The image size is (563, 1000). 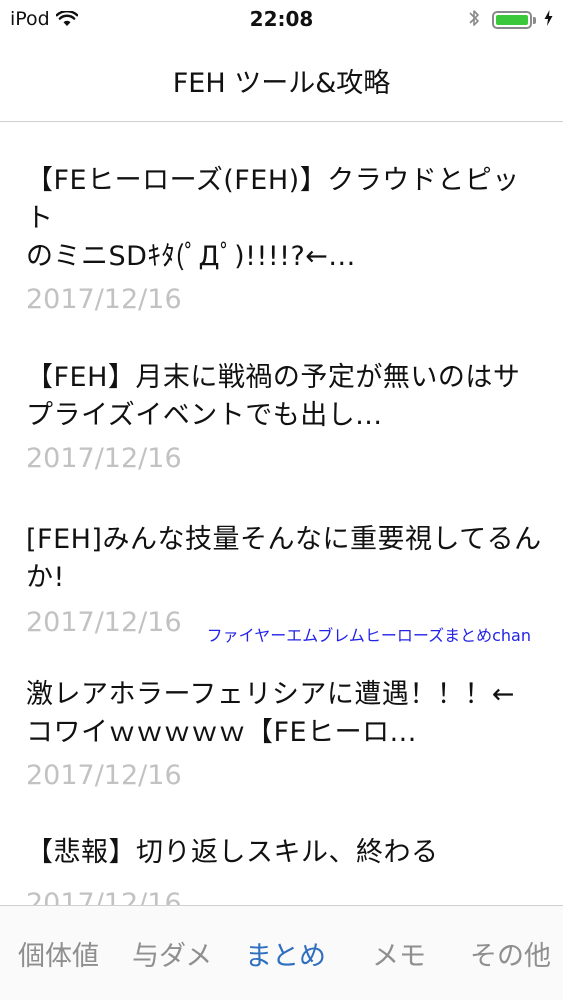 I want to click on tab-bar: 個体値 与ダメ まとめ メモ その他, so click(x=281, y=952).